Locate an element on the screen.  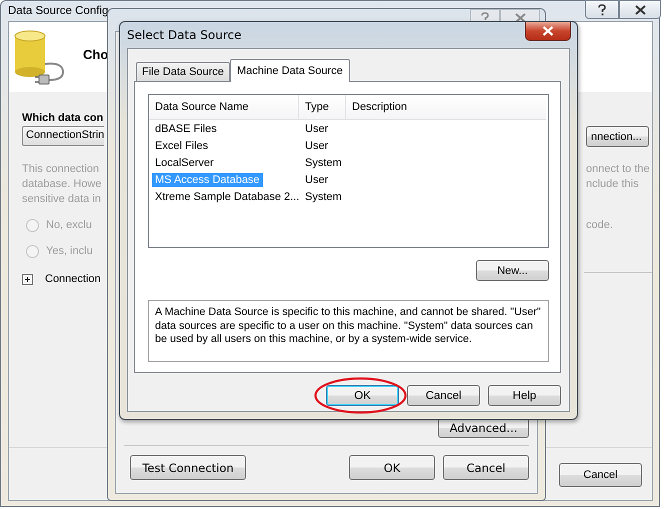
dialog-title: Select Data Source is located at coordinates (184, 35).